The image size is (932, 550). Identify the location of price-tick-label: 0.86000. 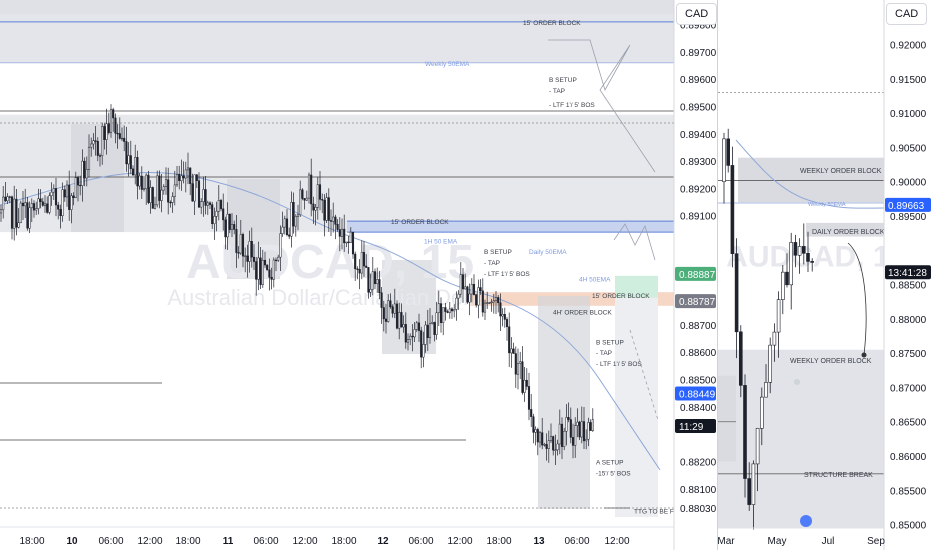
(908, 457).